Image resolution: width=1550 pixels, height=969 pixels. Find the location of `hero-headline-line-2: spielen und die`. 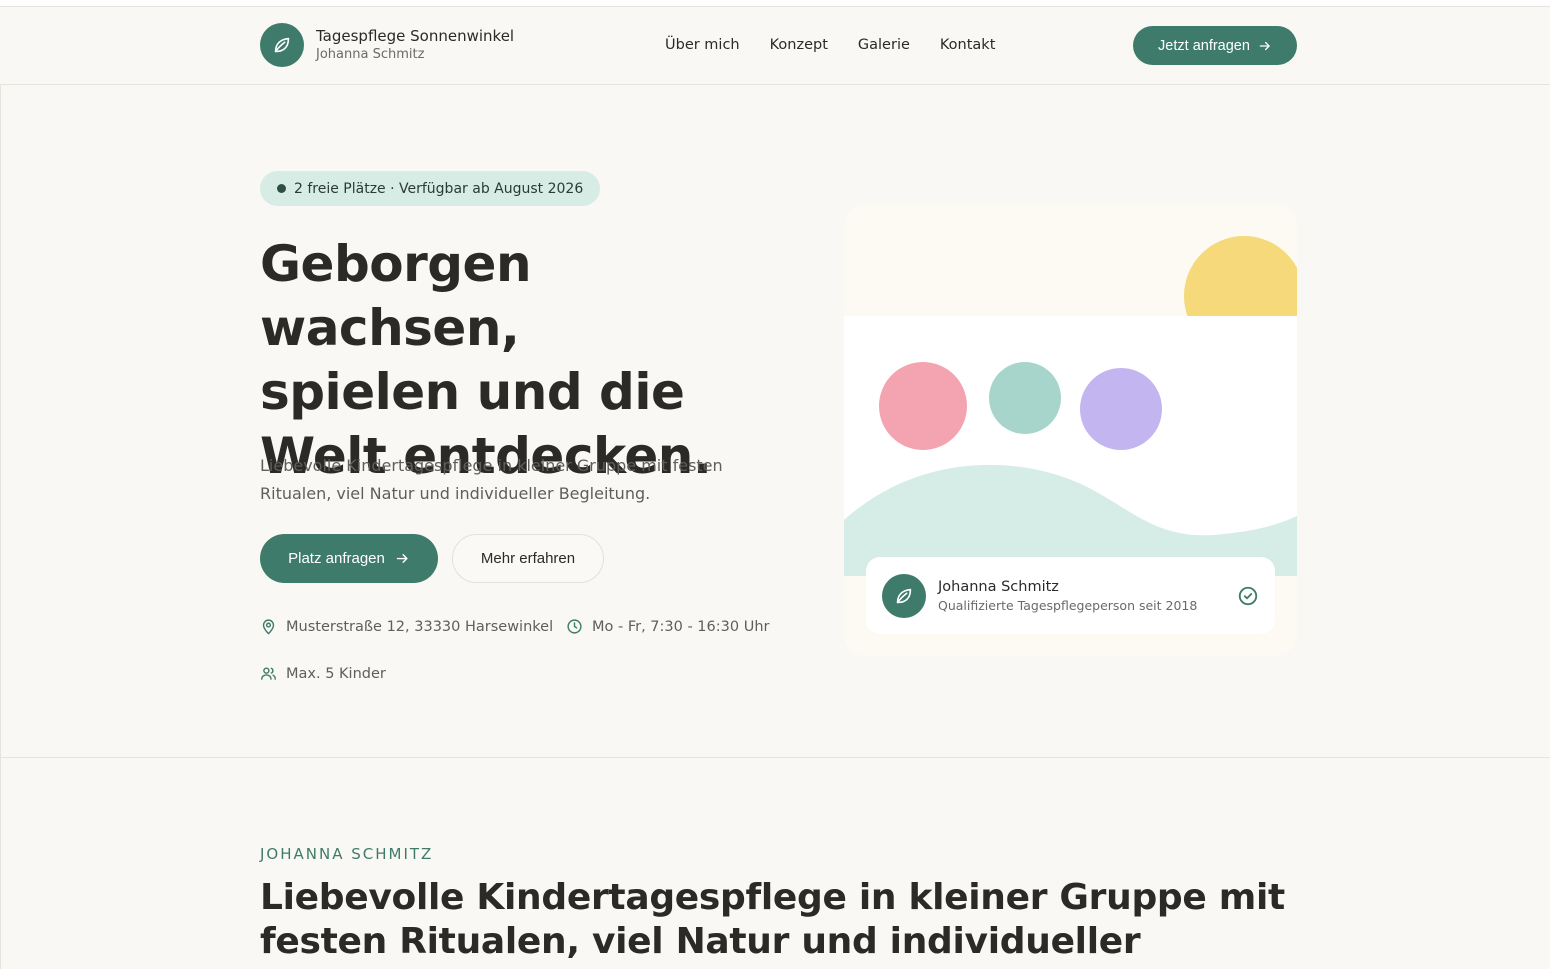

hero-headline-line-2: spielen und die is located at coordinates (472, 392).